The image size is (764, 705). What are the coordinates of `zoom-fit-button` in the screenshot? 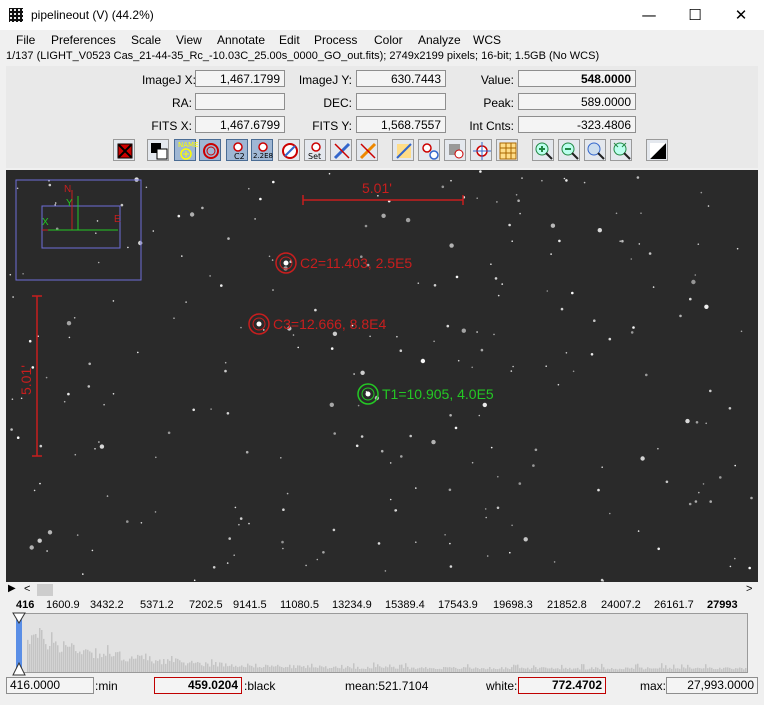 It's located at (595, 150).